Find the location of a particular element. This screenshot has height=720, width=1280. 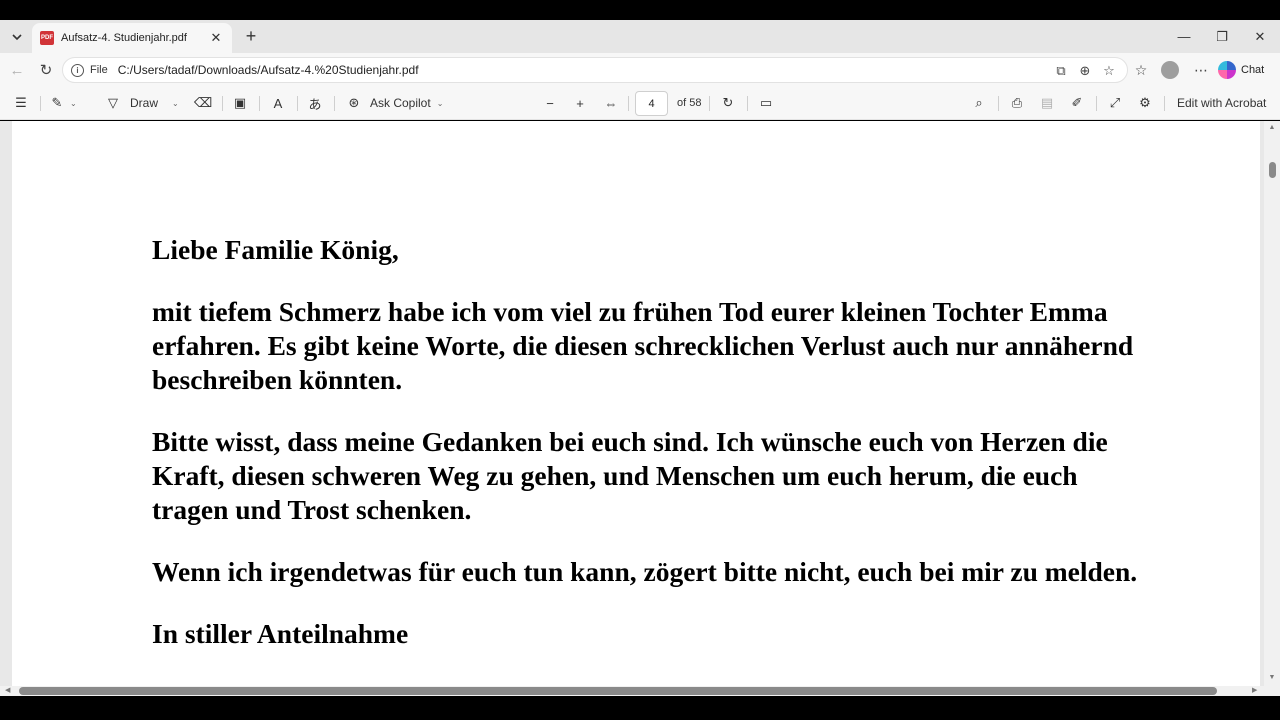

settings-button: ⚙ is located at coordinates (1145, 103).